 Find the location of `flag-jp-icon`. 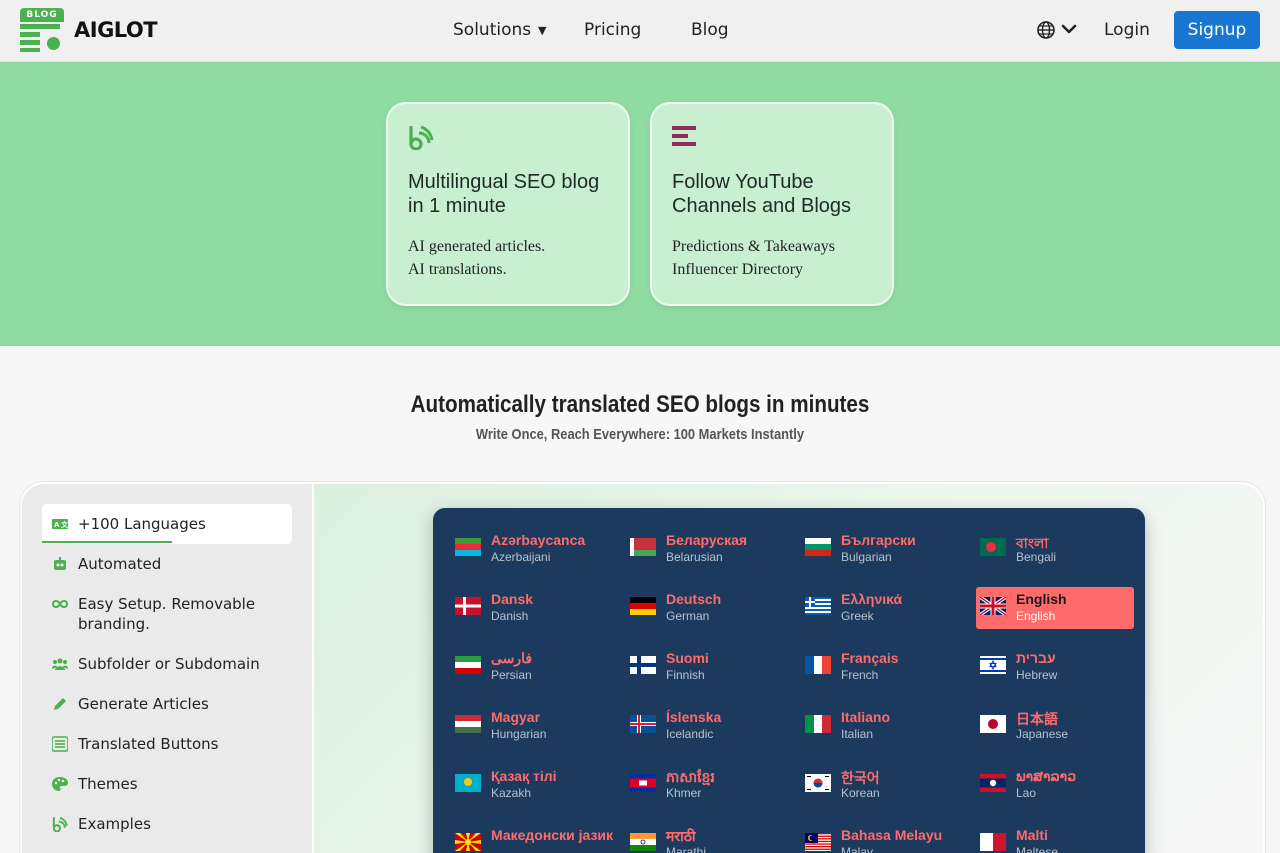

flag-jp-icon is located at coordinates (993, 724).